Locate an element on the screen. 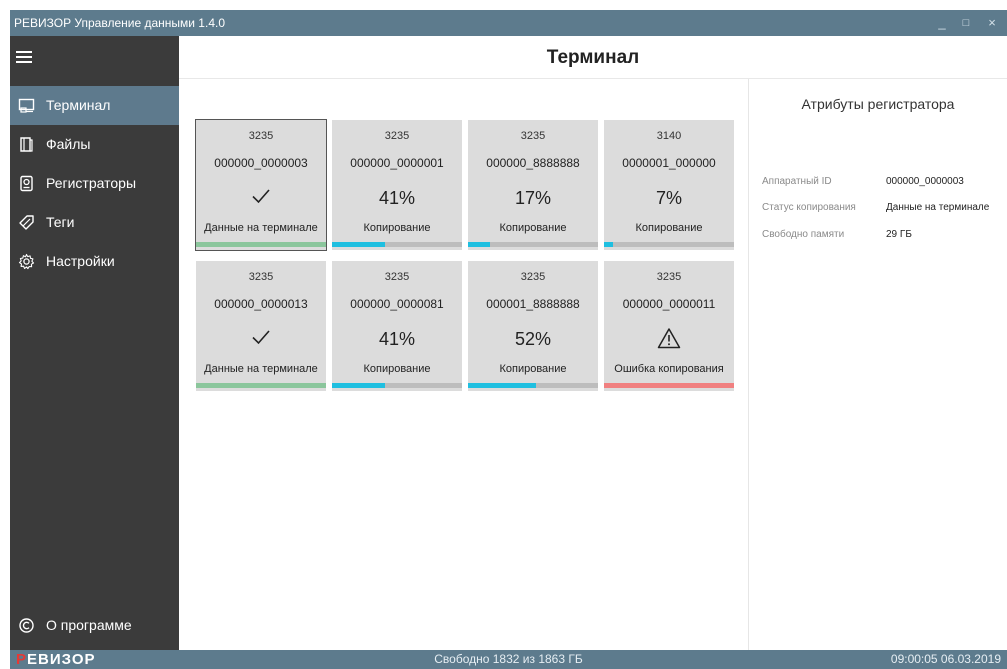  device-card: 3235 000000_0000013 Данные на терминале is located at coordinates (261, 326).